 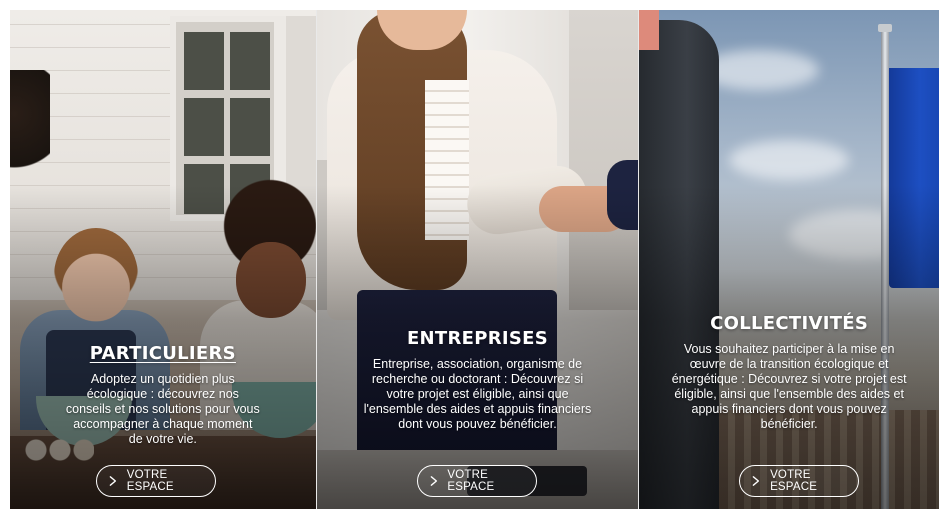 I want to click on card-title: COLLECTIVITÉS, so click(x=789, y=323).